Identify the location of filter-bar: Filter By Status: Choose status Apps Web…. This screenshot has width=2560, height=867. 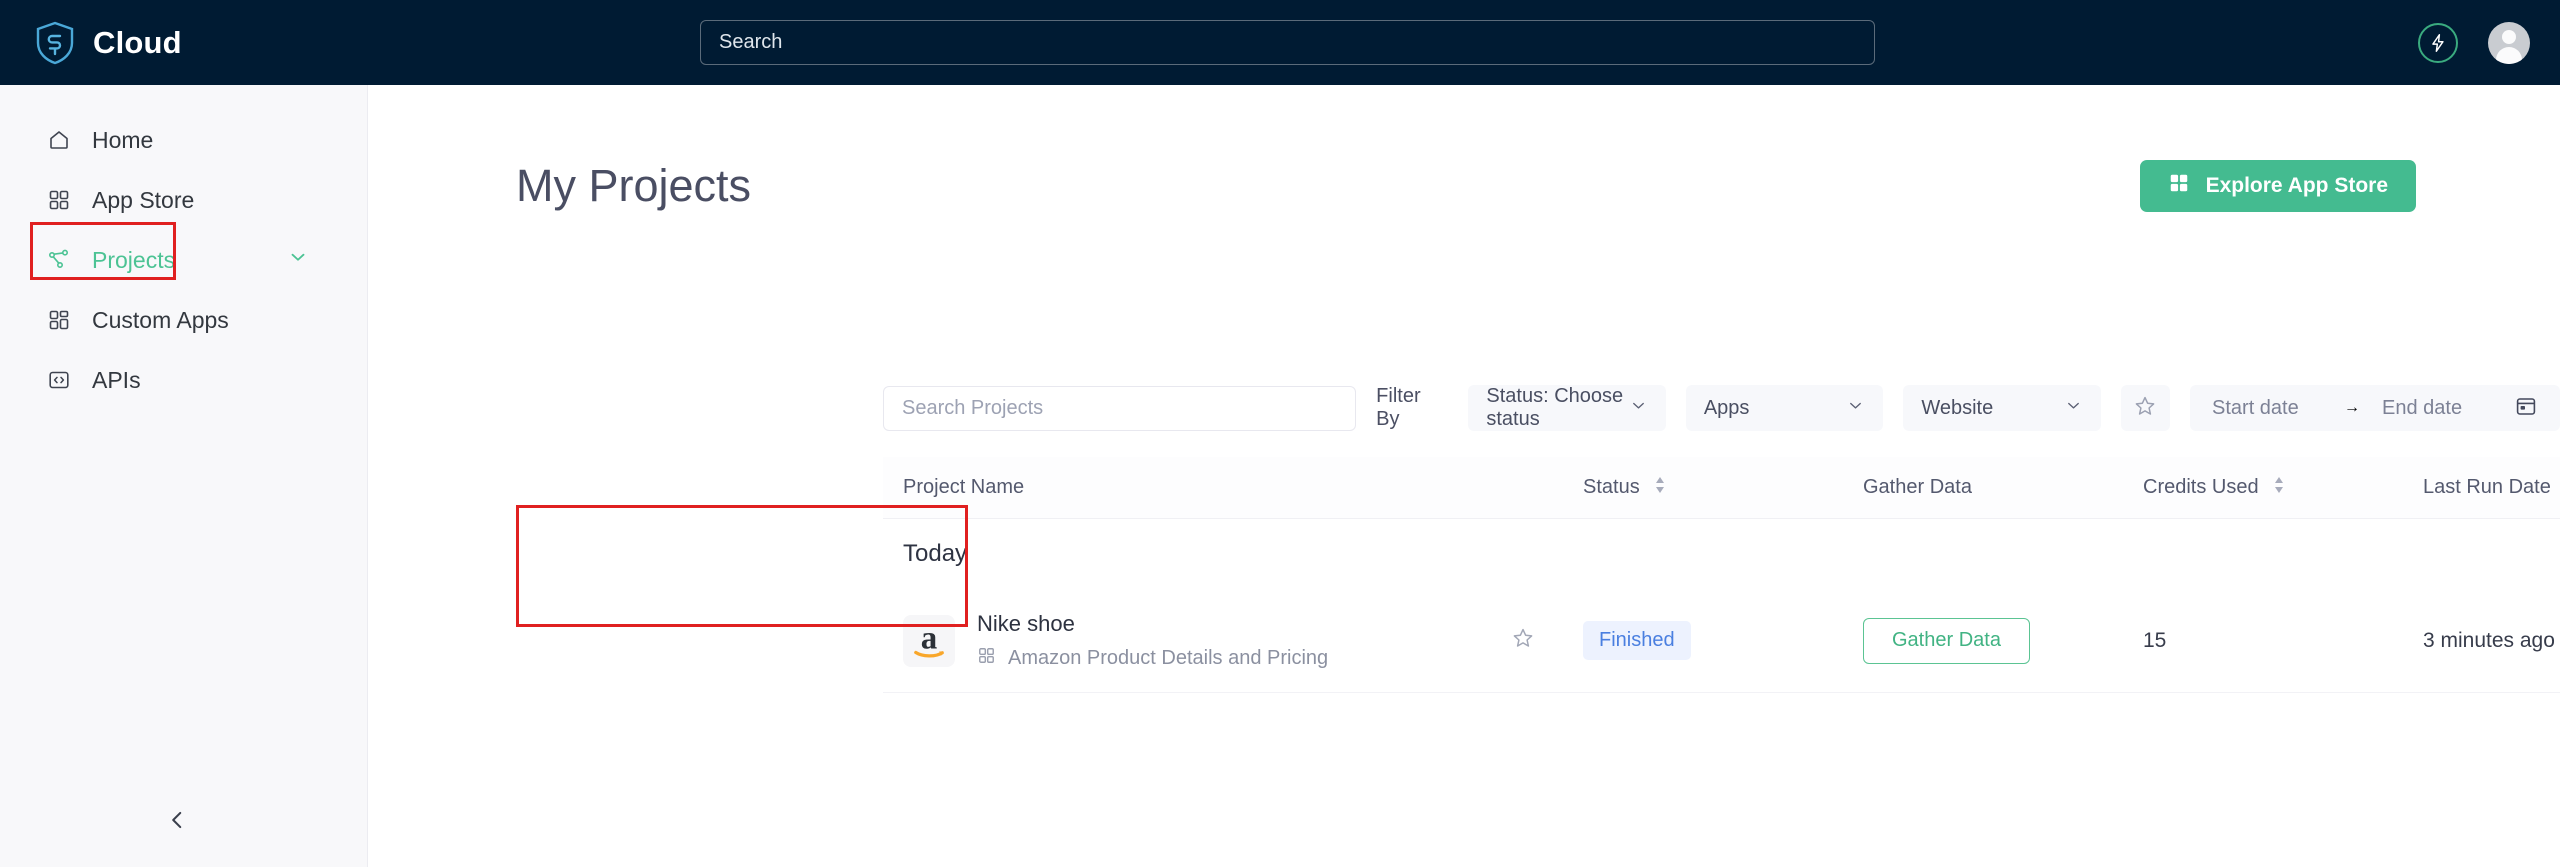
(1721, 408).